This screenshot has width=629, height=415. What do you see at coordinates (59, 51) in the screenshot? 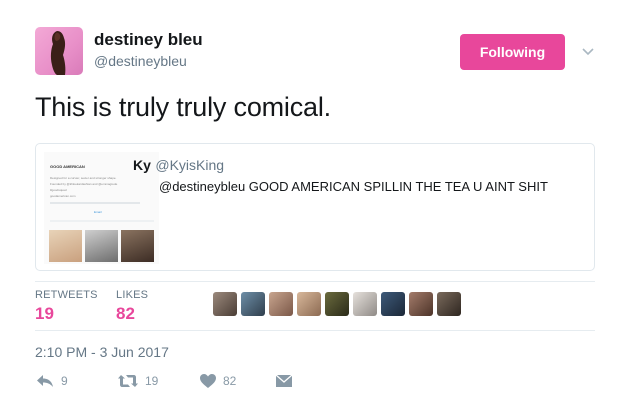
I see `avatar` at bounding box center [59, 51].